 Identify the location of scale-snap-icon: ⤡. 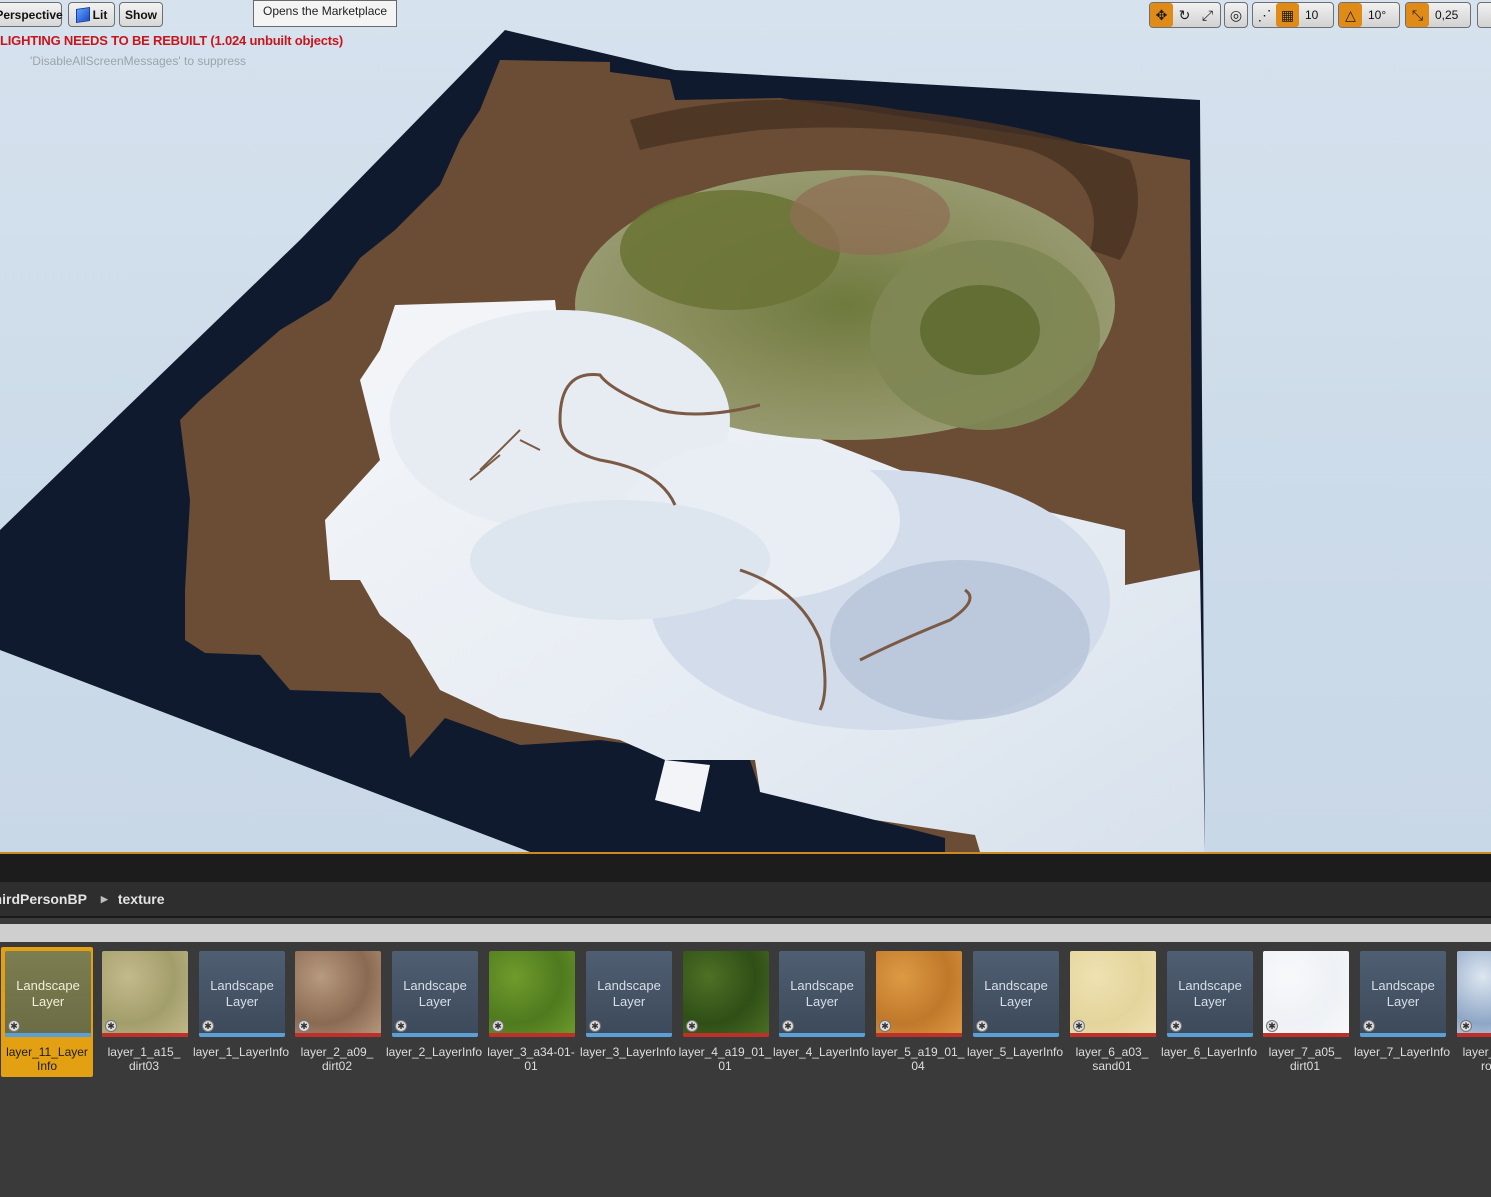
(1417, 15).